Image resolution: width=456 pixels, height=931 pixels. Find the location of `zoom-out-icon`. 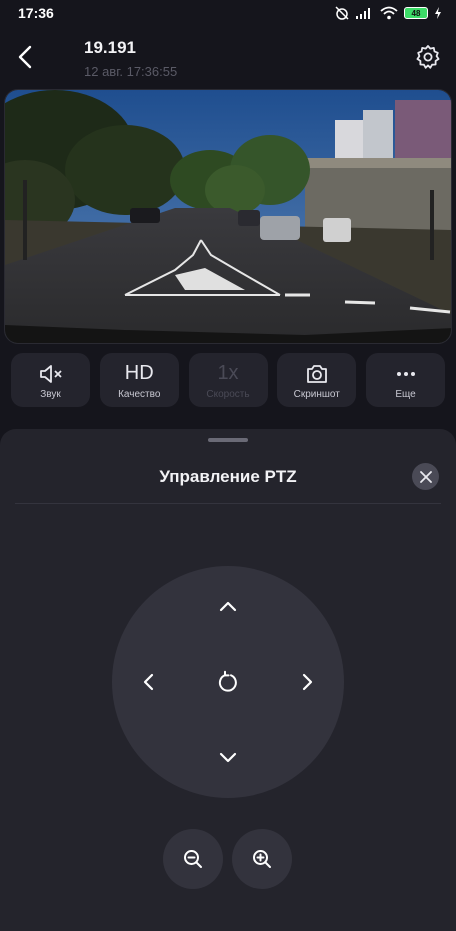

zoom-out-icon is located at coordinates (193, 859).